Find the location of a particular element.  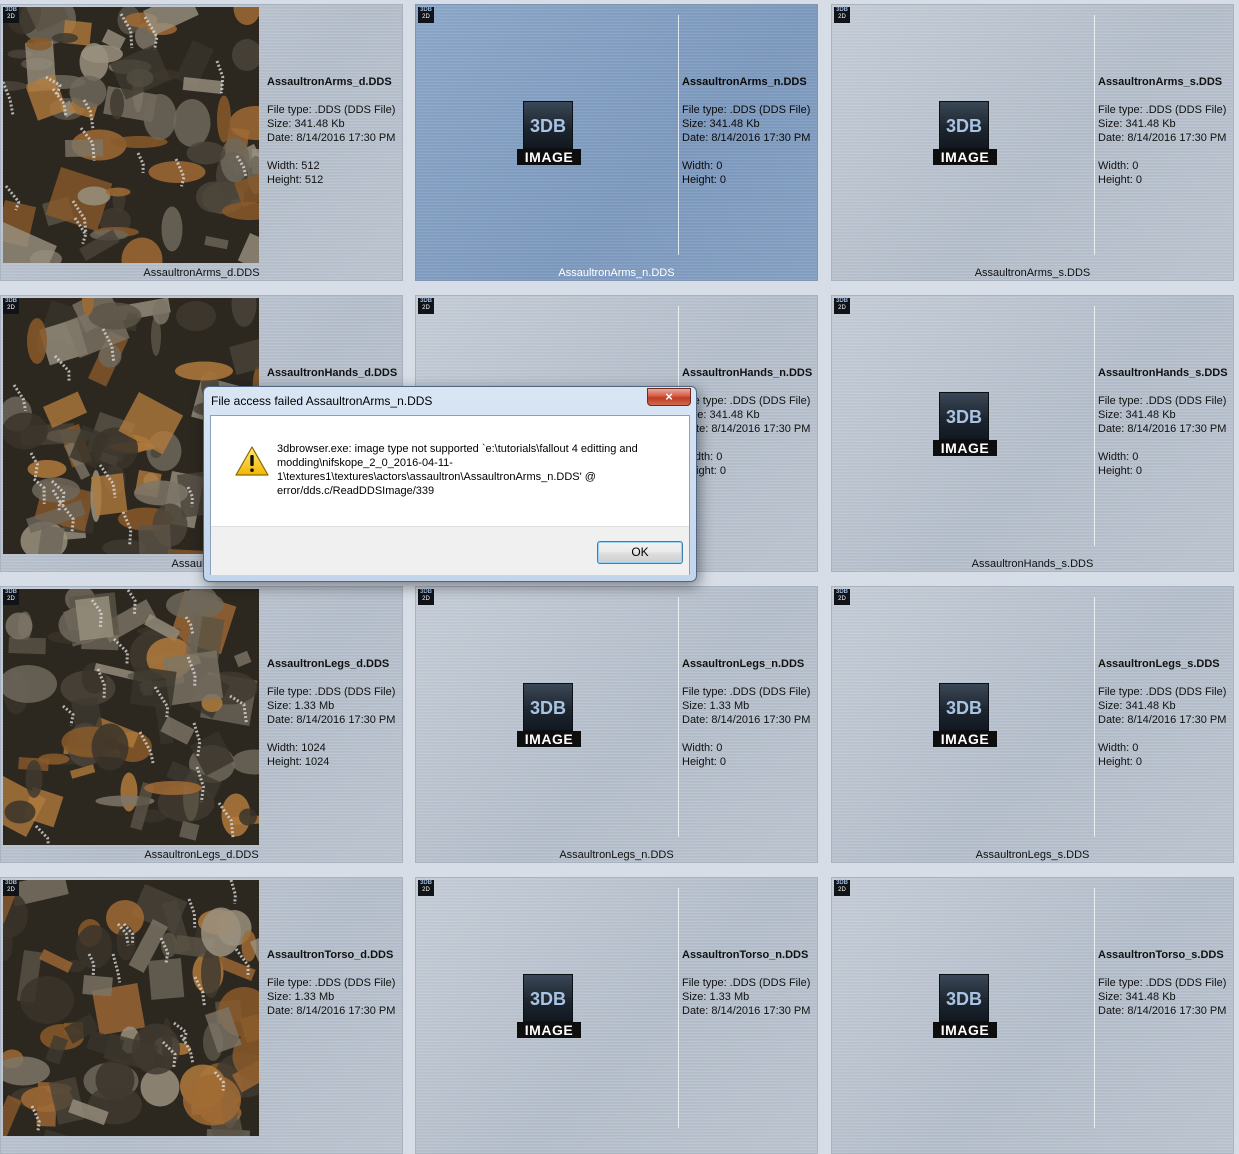

ok-button: OK is located at coordinates (640, 552).